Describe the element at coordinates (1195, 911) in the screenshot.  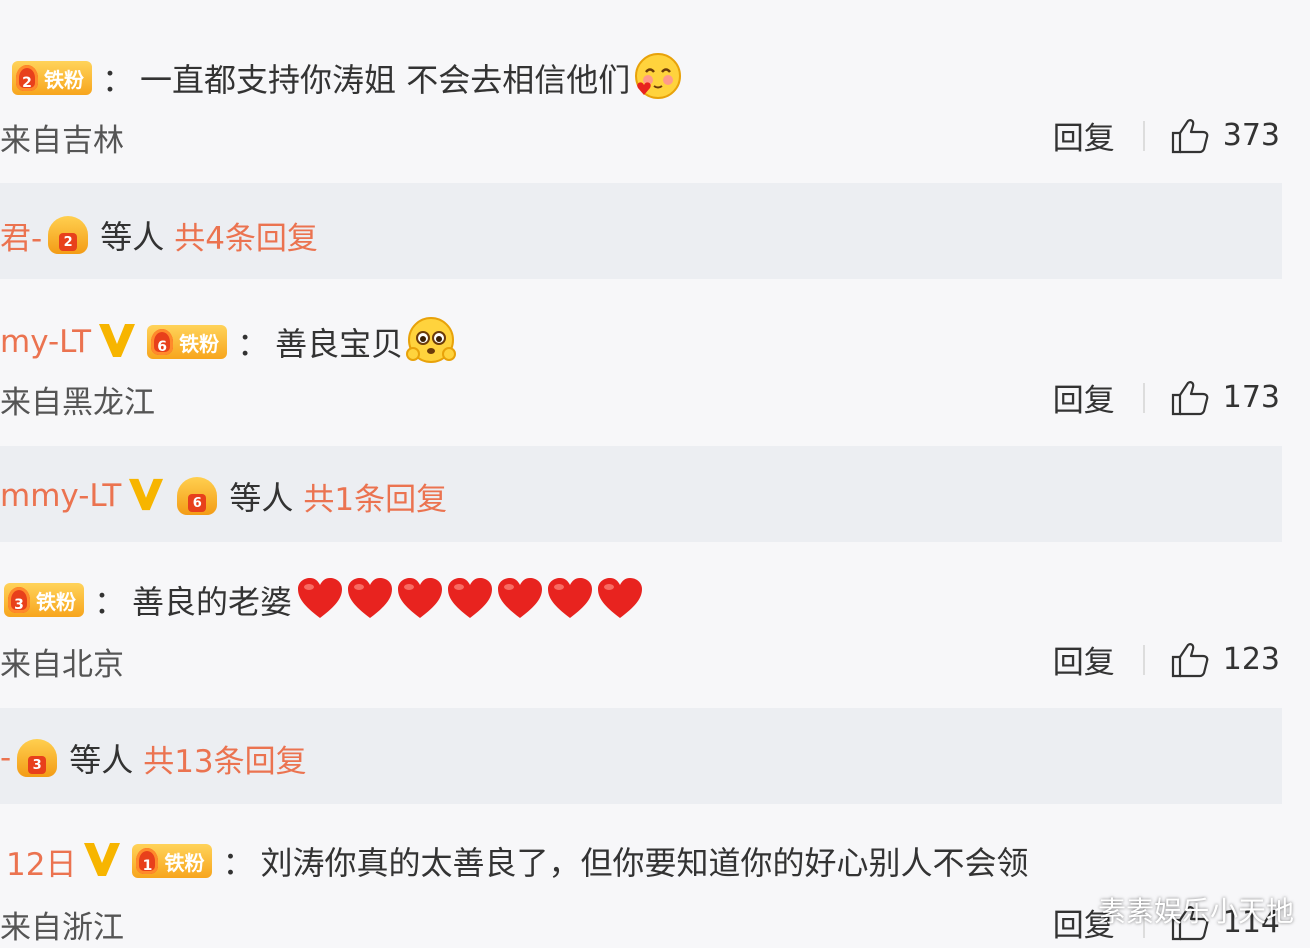
I see `watermark: 素素娱乐小天地` at that location.